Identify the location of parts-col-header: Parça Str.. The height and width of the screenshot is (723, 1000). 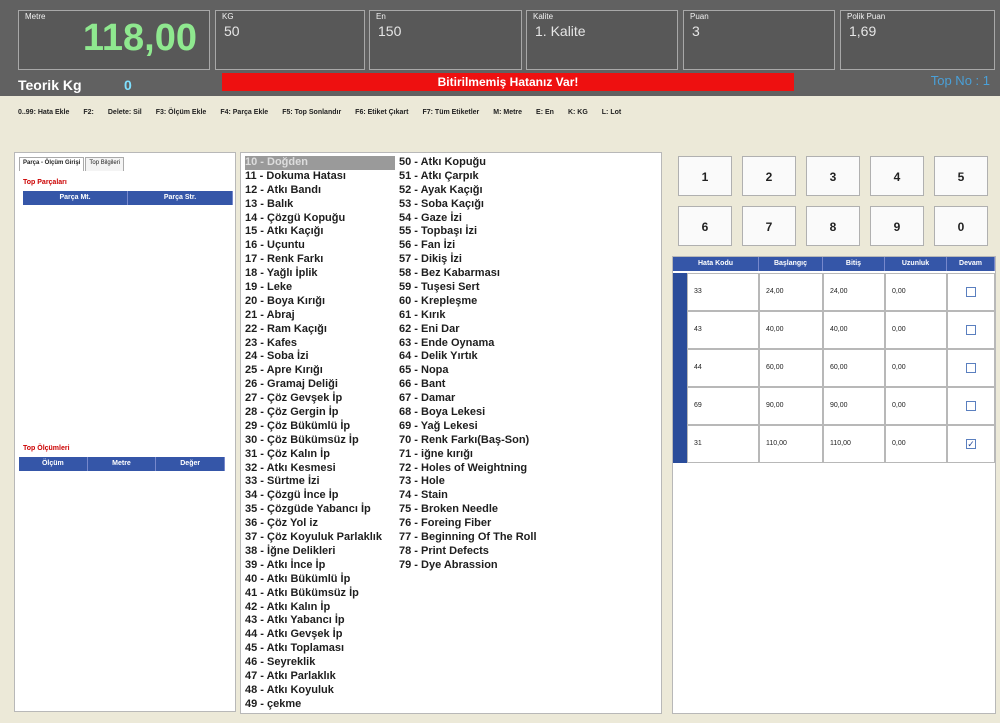
(180, 198).